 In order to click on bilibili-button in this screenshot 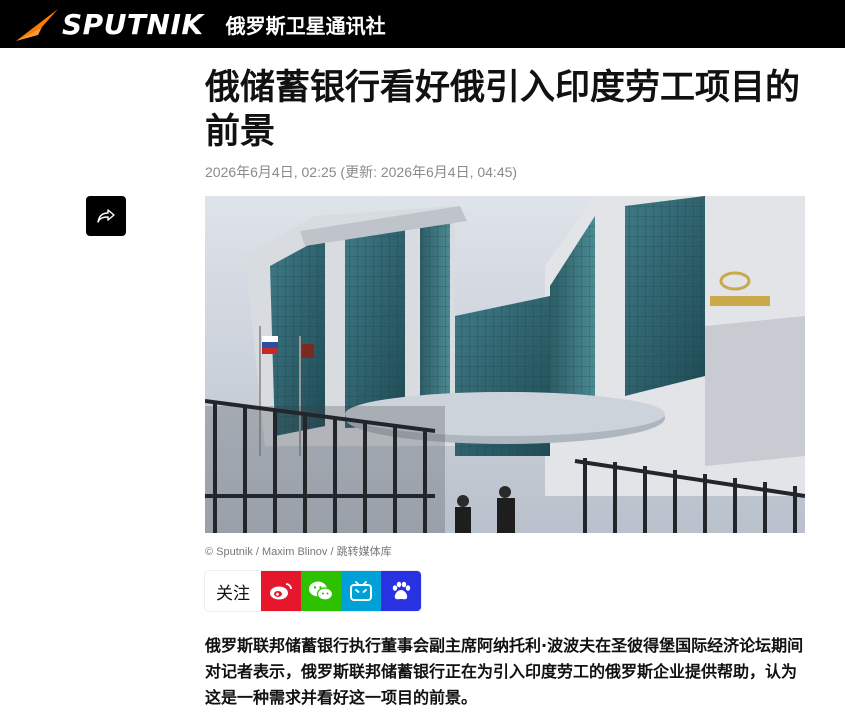, I will do `click(361, 591)`.